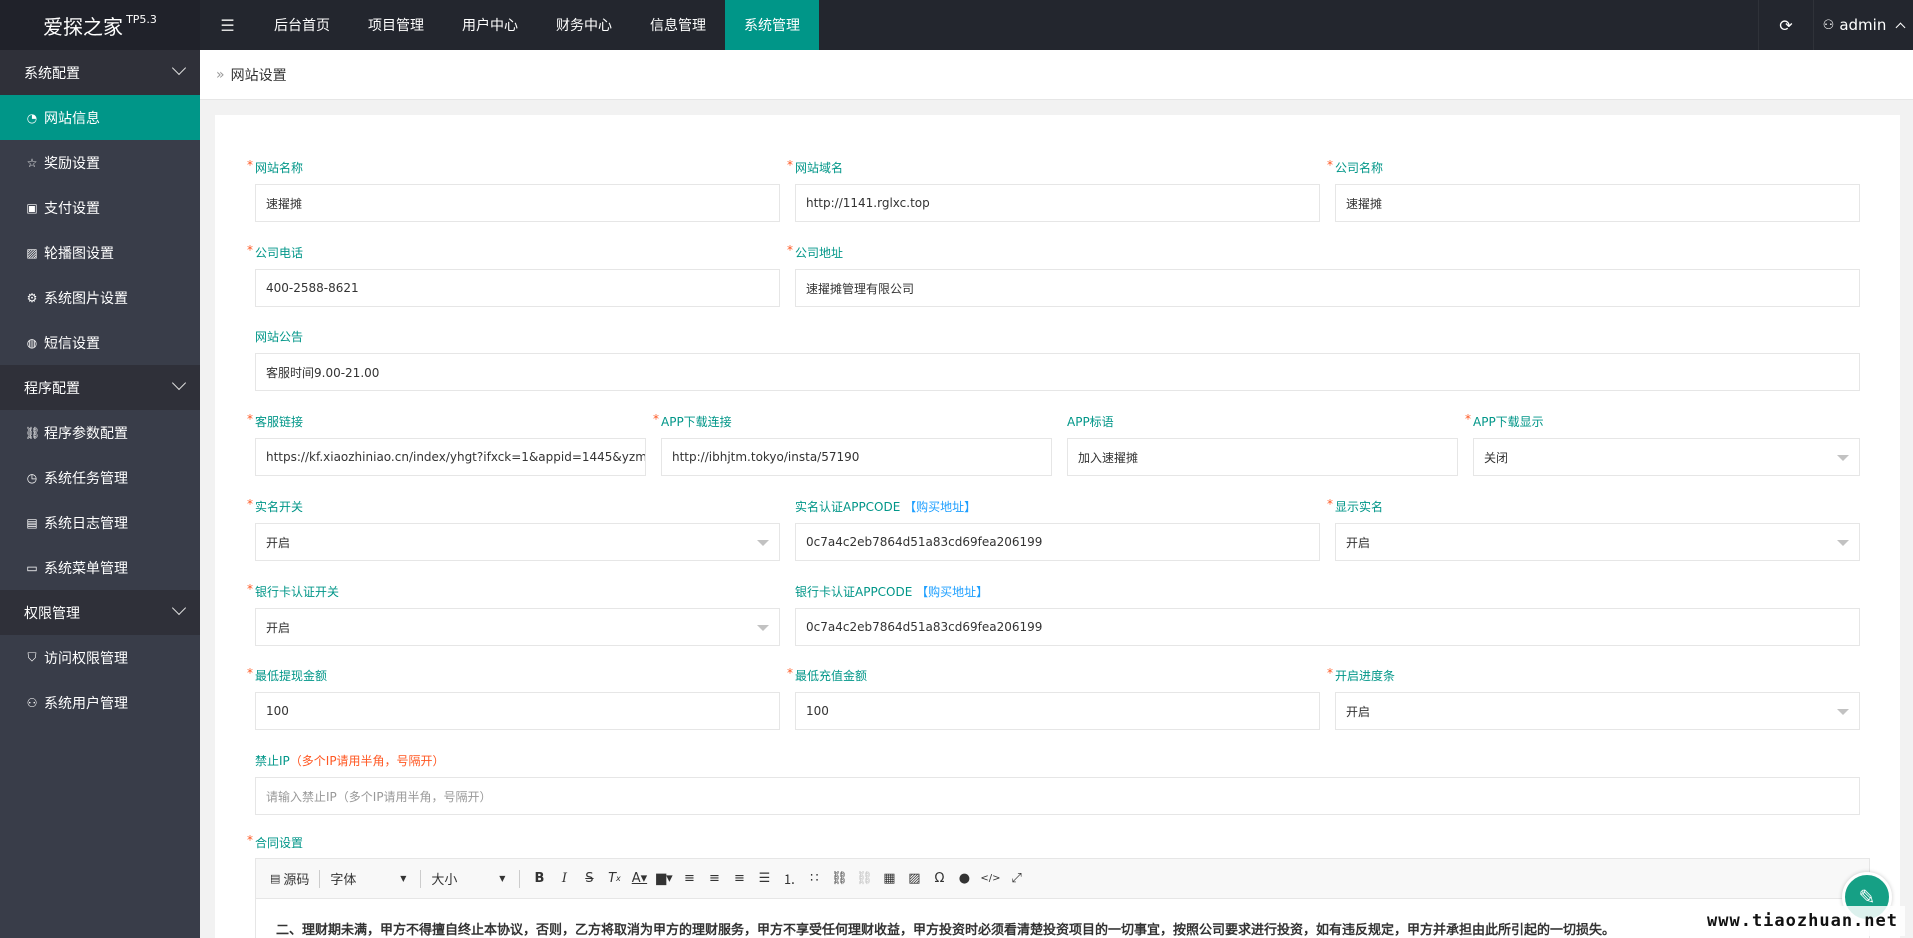  Describe the element at coordinates (517, 203) in the screenshot. I see `site-name-input: 速擢摊` at that location.